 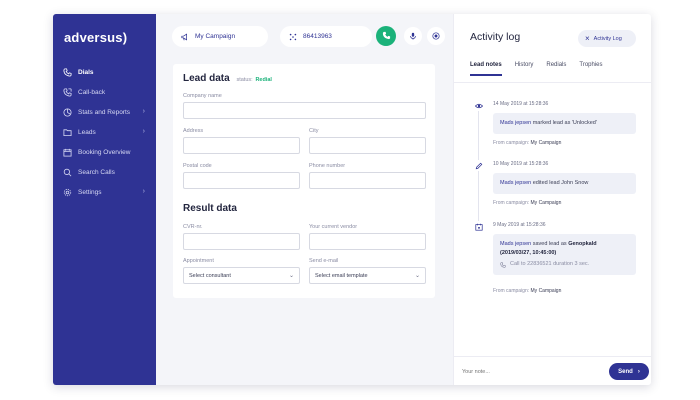 What do you see at coordinates (104, 72) in the screenshot?
I see `sidebar-item-dials: Dials` at bounding box center [104, 72].